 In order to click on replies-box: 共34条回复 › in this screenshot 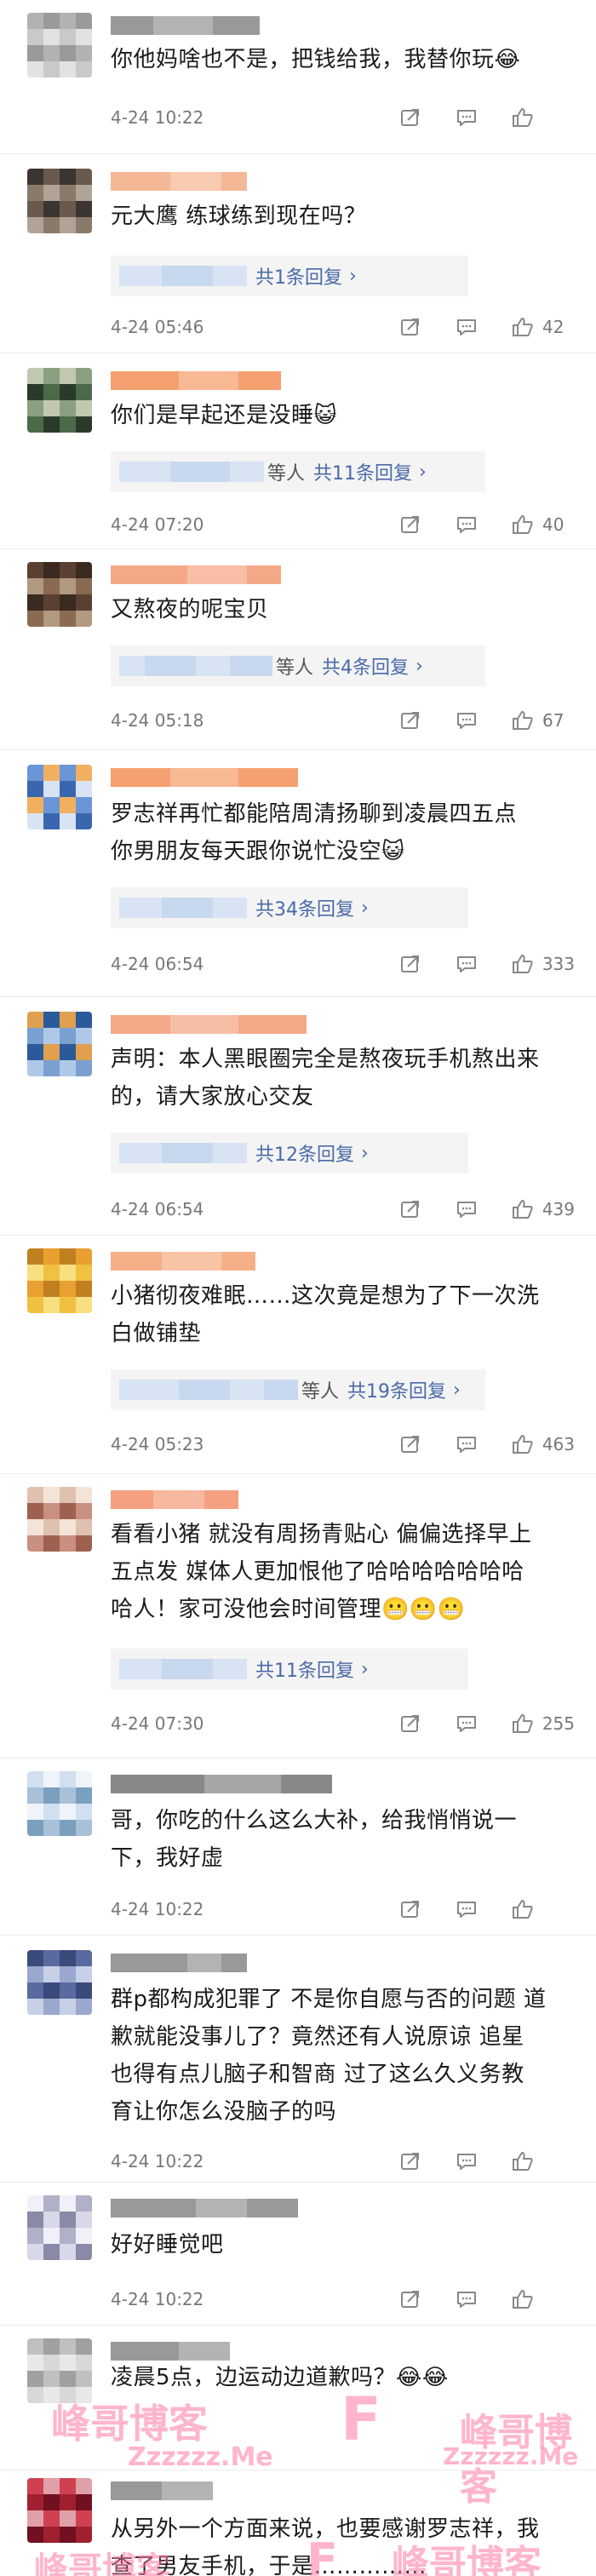, I will do `click(289, 907)`.